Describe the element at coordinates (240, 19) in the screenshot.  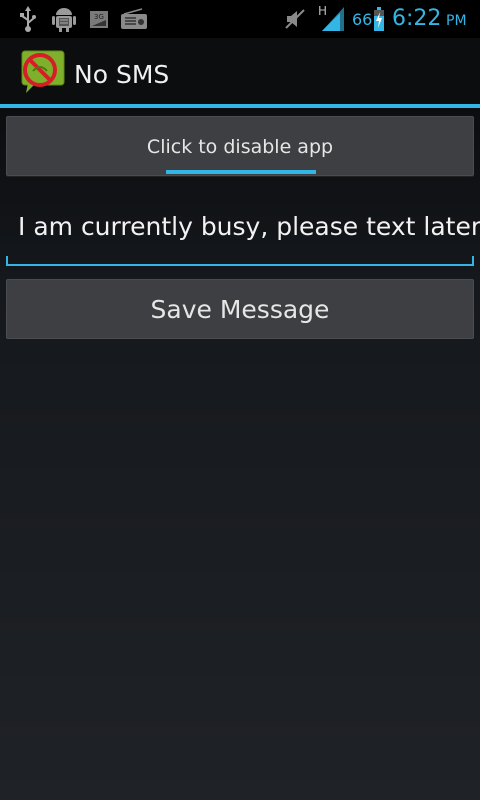
I see `status-bar: 3G H 66 6:22 PM` at that location.